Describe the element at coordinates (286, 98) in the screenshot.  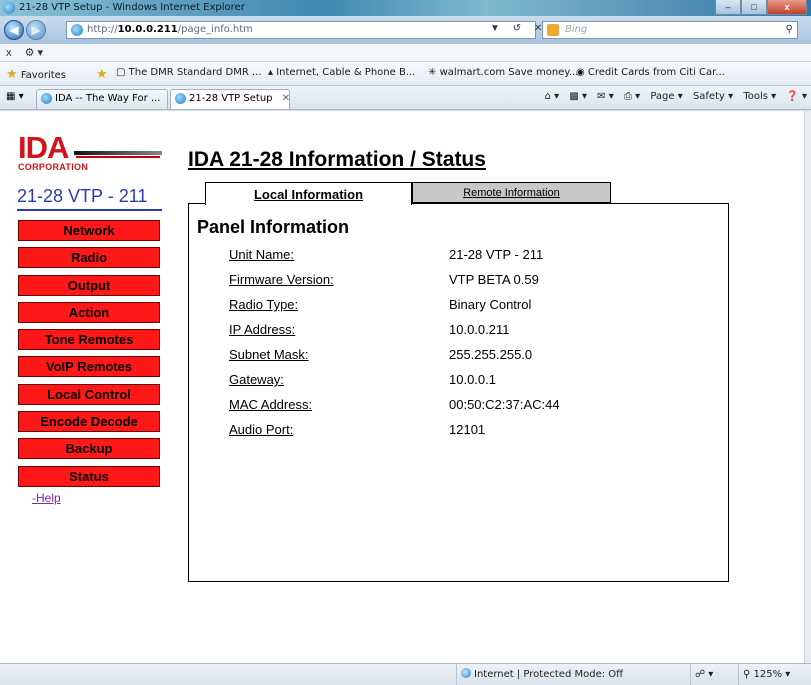
I see `tab-close-icon: ✕` at that location.